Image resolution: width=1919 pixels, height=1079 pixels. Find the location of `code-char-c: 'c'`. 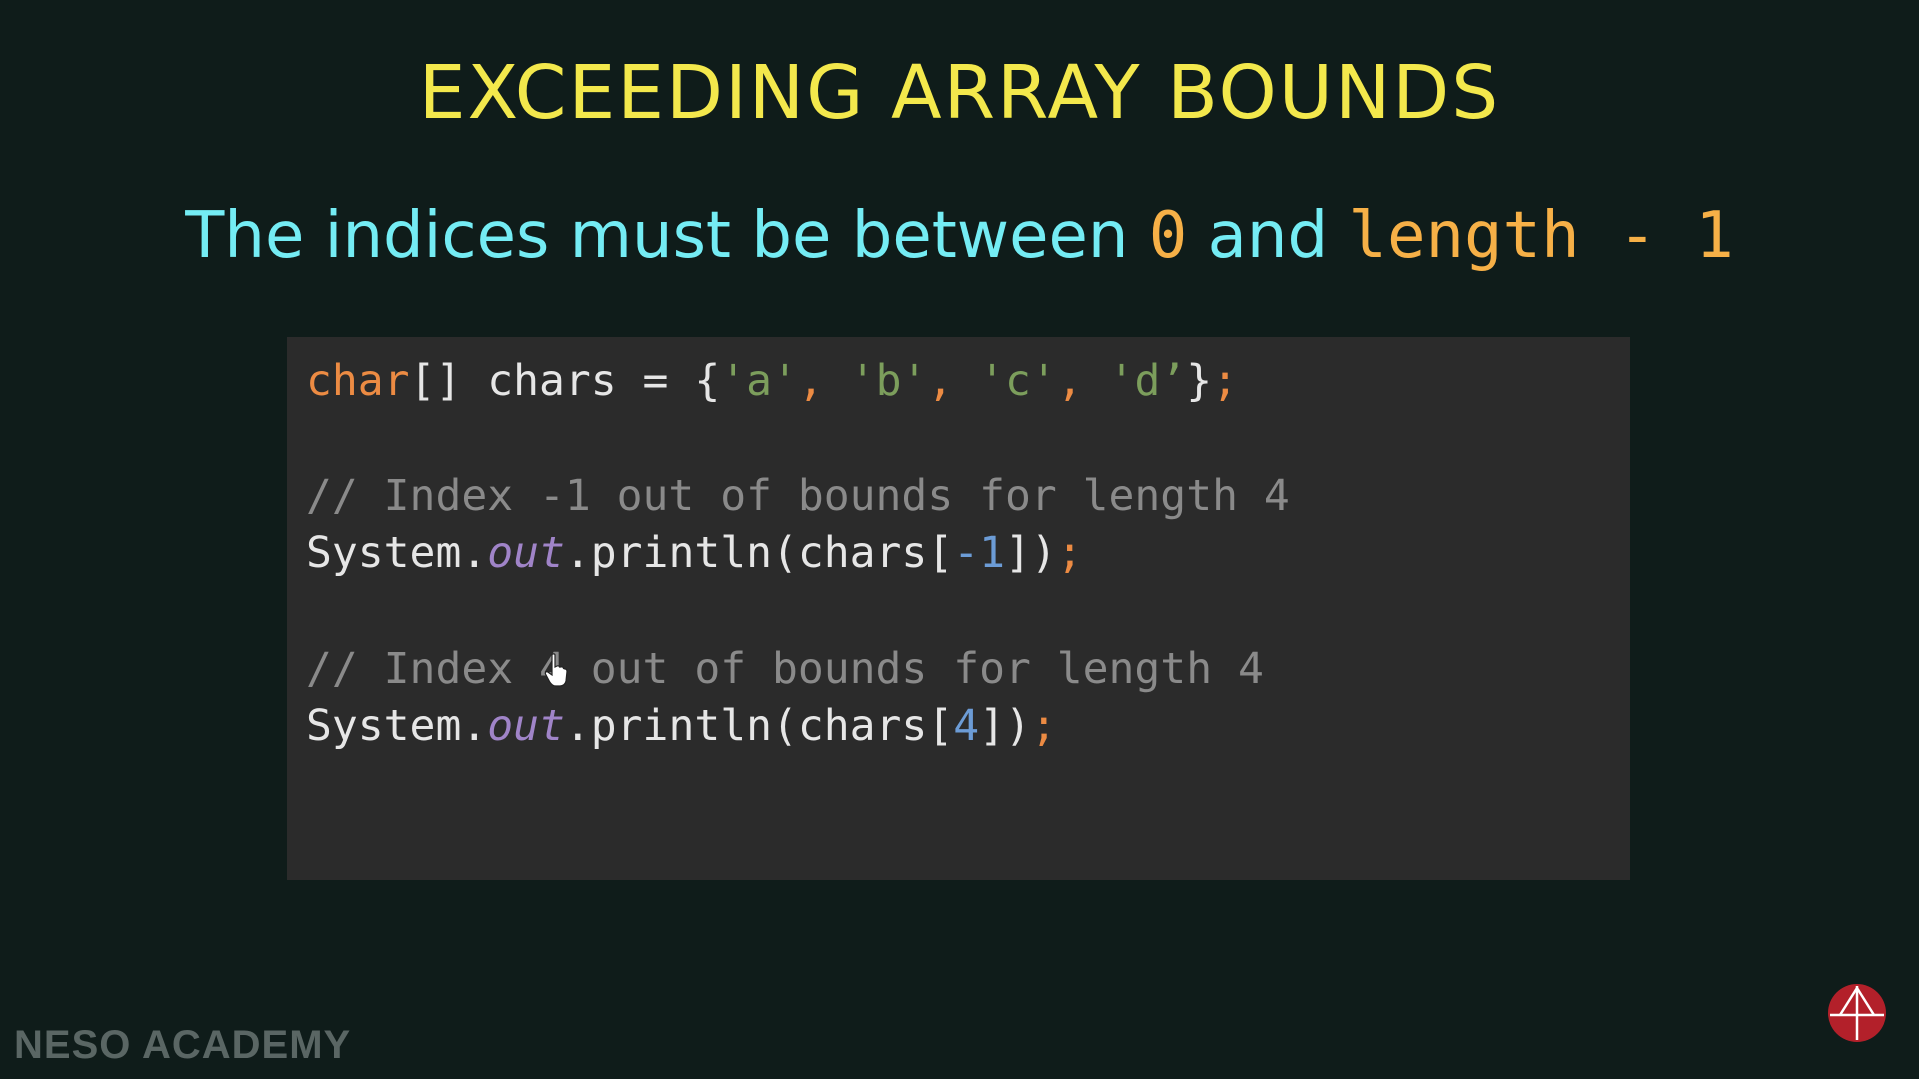

code-char-c: 'c' is located at coordinates (1018, 381).